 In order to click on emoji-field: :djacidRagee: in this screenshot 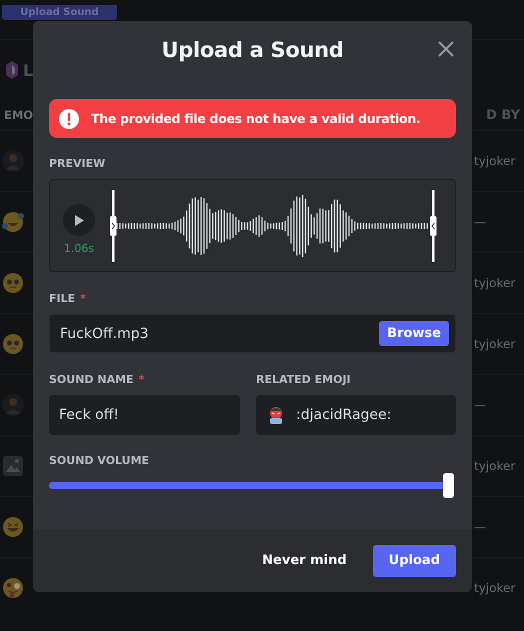, I will do `click(356, 415)`.